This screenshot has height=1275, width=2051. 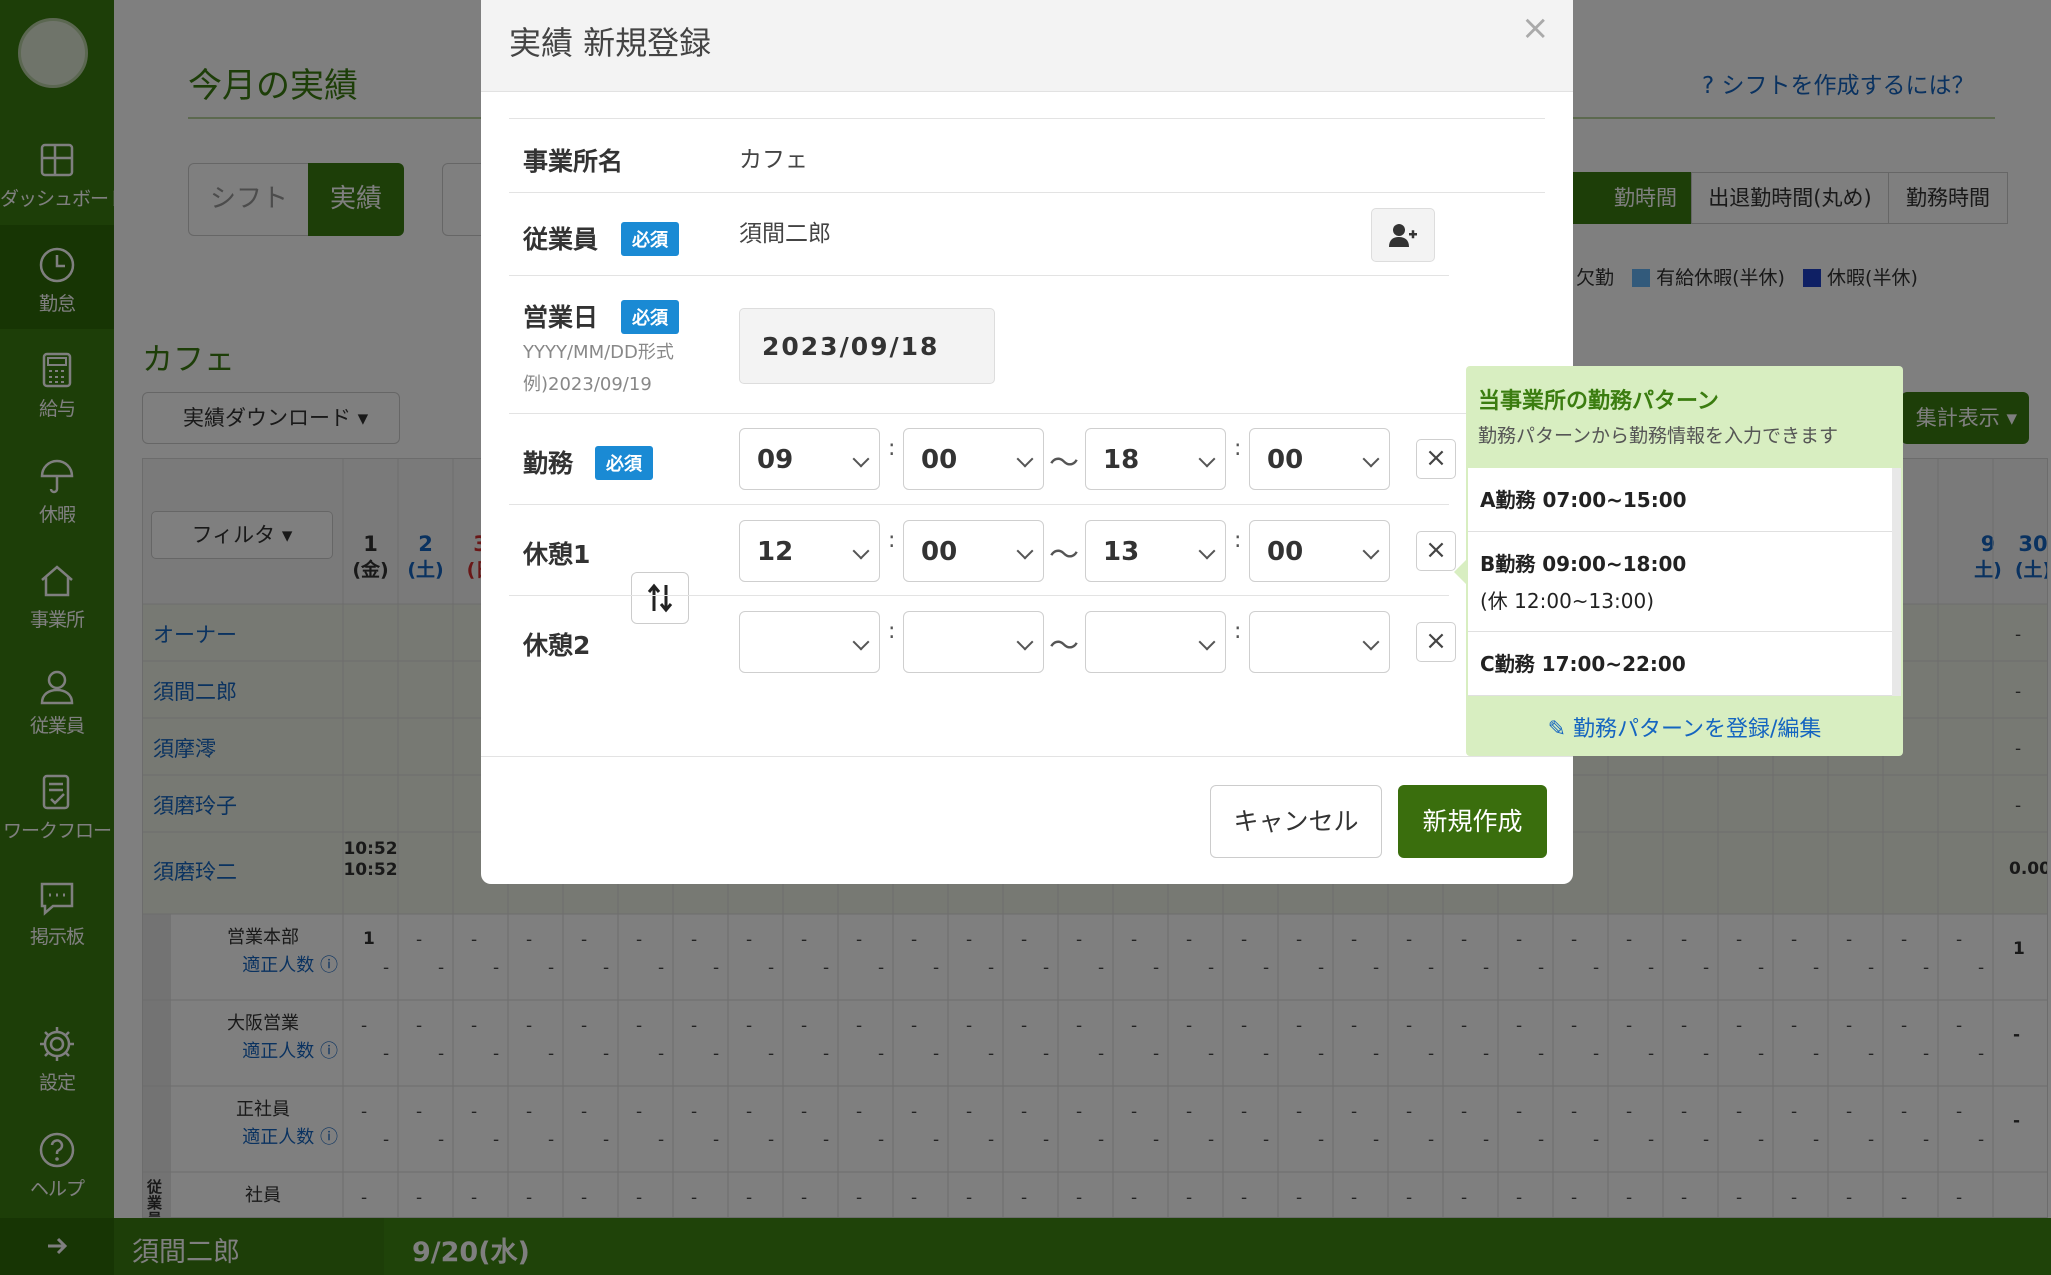 I want to click on pattern-rest: (休 12:00~13:00), so click(x=1567, y=601).